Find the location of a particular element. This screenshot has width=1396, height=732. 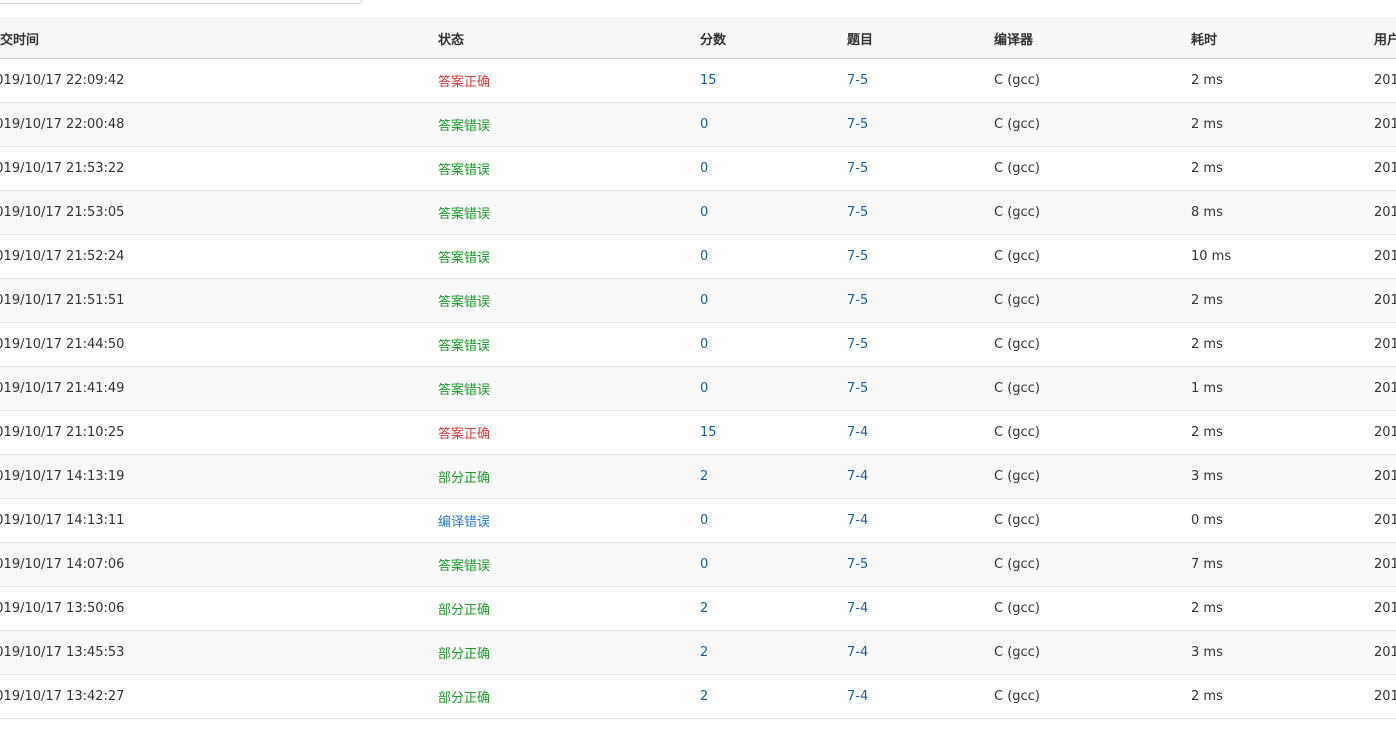

header-submit-time: 提交时间 is located at coordinates (19, 38).